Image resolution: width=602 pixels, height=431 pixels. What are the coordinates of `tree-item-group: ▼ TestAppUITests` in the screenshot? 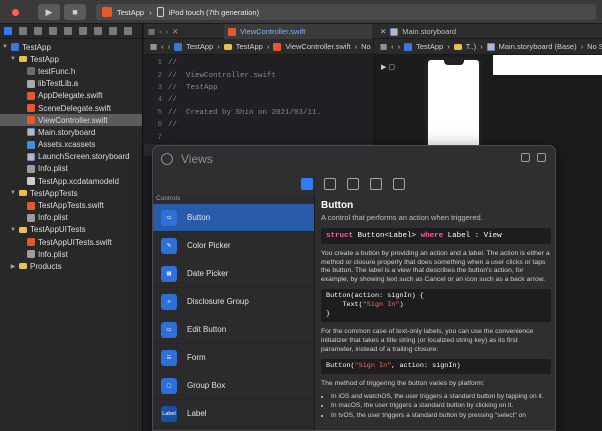 It's located at (71, 230).